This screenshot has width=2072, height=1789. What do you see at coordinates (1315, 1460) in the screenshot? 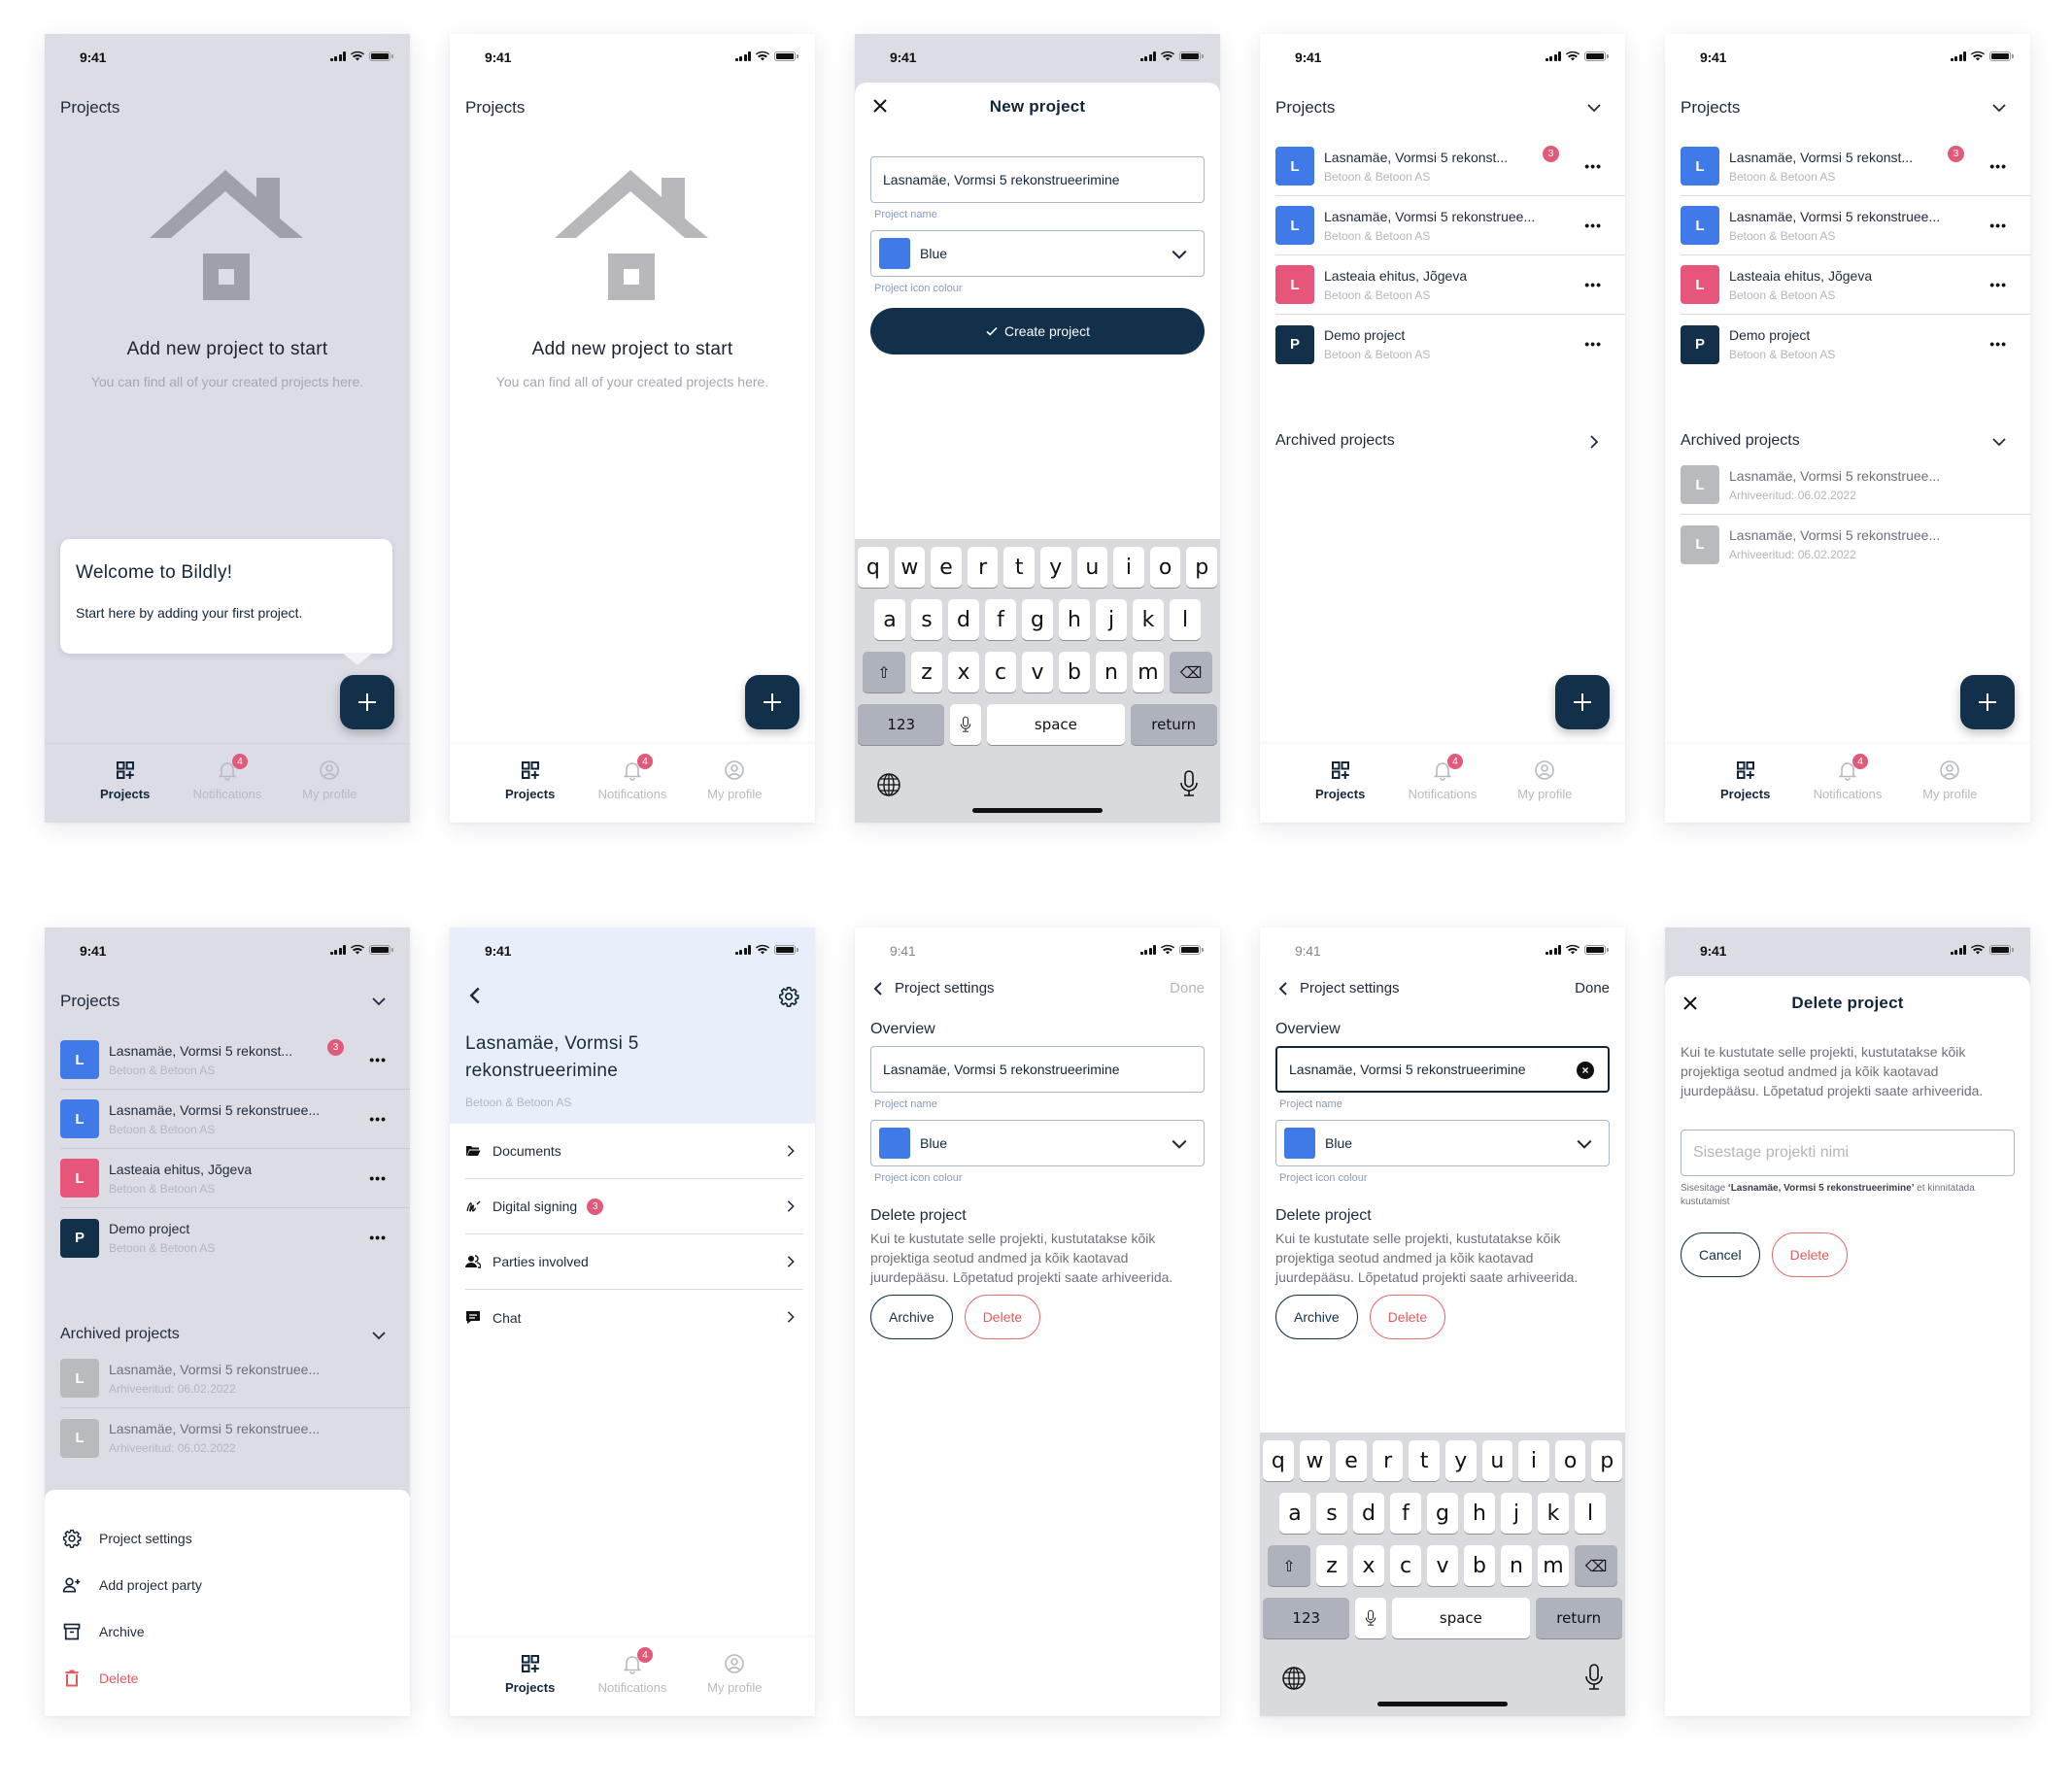
I see `key-w: w` at bounding box center [1315, 1460].